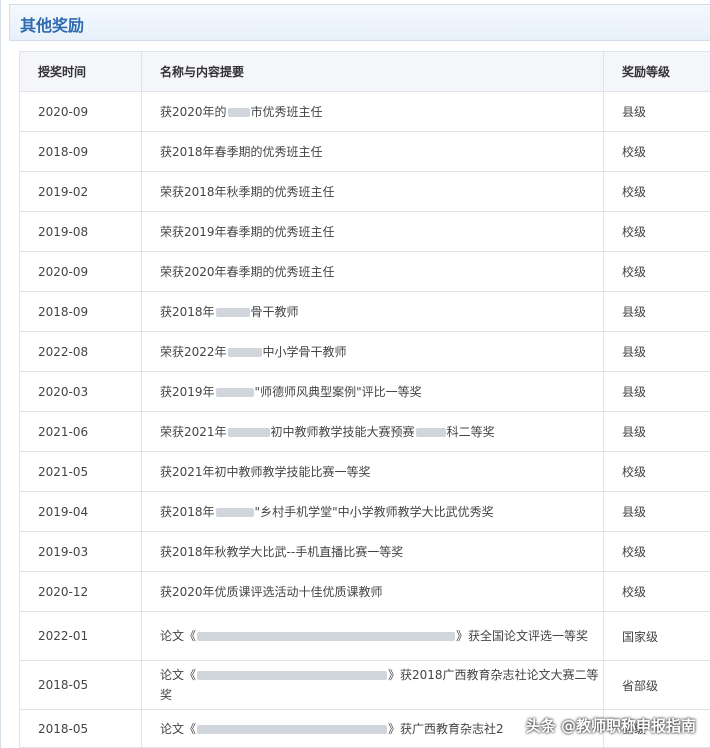 This screenshot has height=748, width=710. I want to click on table-row: 2021-06 荣获2021年 初中教师教学技能大赛预赛 科二等奖 县级, so click(364, 431).